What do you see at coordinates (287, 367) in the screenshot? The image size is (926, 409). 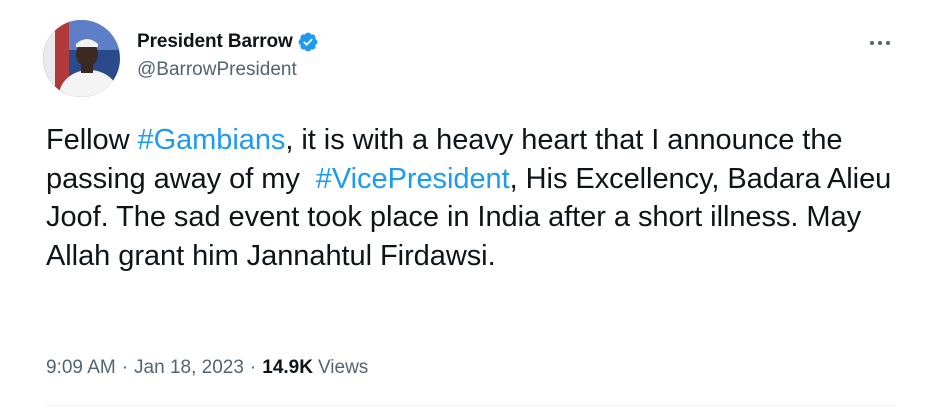 I see `views-count: 14.9K` at bounding box center [287, 367].